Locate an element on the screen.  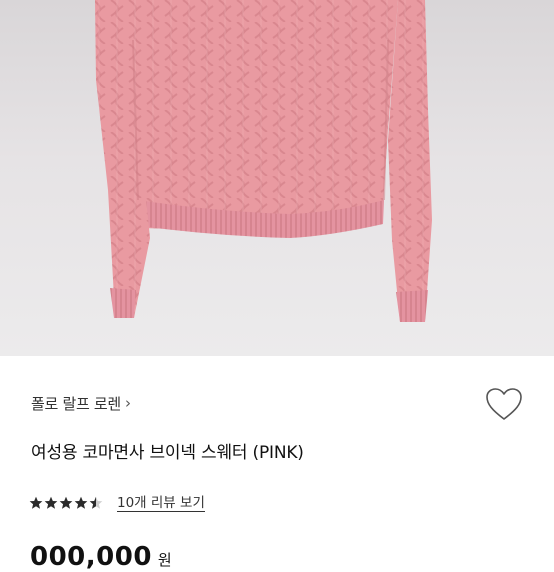
product-title: 여성용 코마면사 브이넥 스웨터 (PINK) is located at coordinates (167, 453).